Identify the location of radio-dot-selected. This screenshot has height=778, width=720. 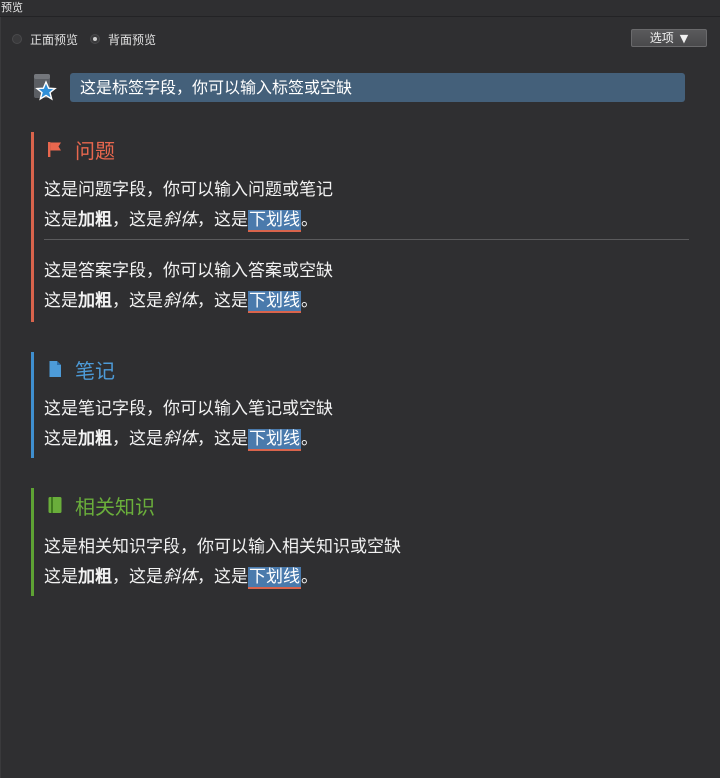
(95, 39).